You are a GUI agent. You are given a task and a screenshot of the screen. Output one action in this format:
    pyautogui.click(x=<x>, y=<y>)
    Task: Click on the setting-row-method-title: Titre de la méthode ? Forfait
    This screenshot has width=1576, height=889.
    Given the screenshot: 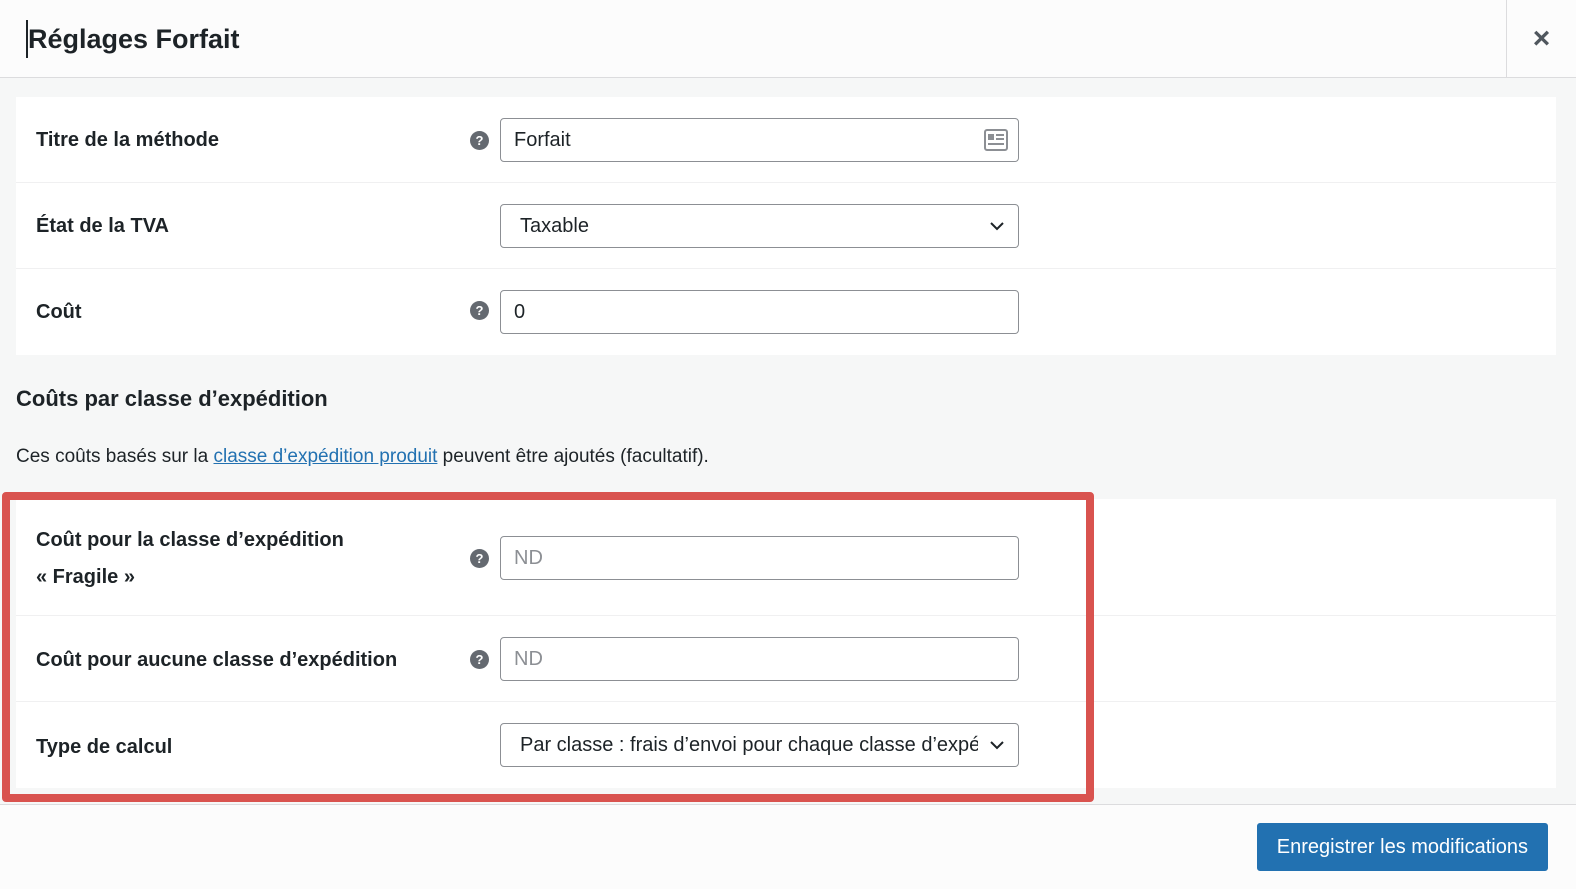 What is the action you would take?
    pyautogui.click(x=786, y=140)
    